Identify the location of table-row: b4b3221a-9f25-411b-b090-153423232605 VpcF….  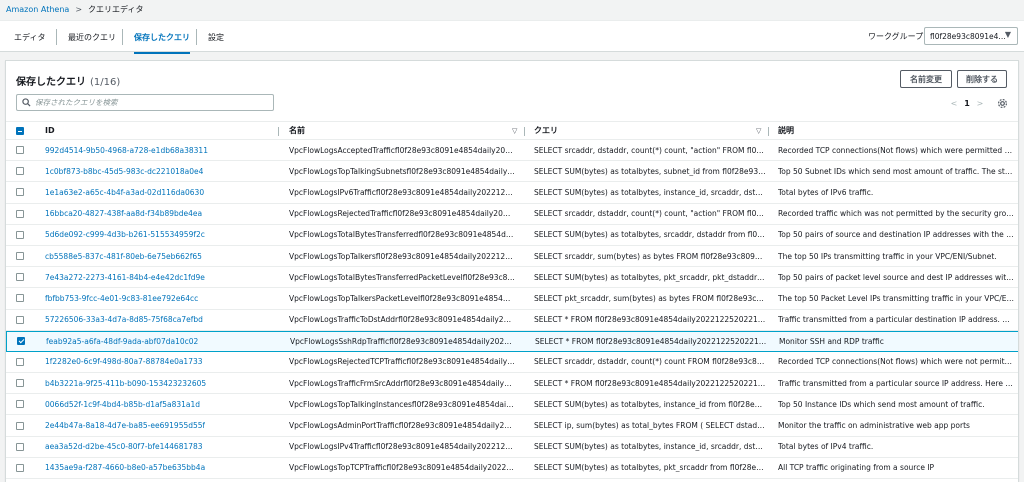
(512, 384).